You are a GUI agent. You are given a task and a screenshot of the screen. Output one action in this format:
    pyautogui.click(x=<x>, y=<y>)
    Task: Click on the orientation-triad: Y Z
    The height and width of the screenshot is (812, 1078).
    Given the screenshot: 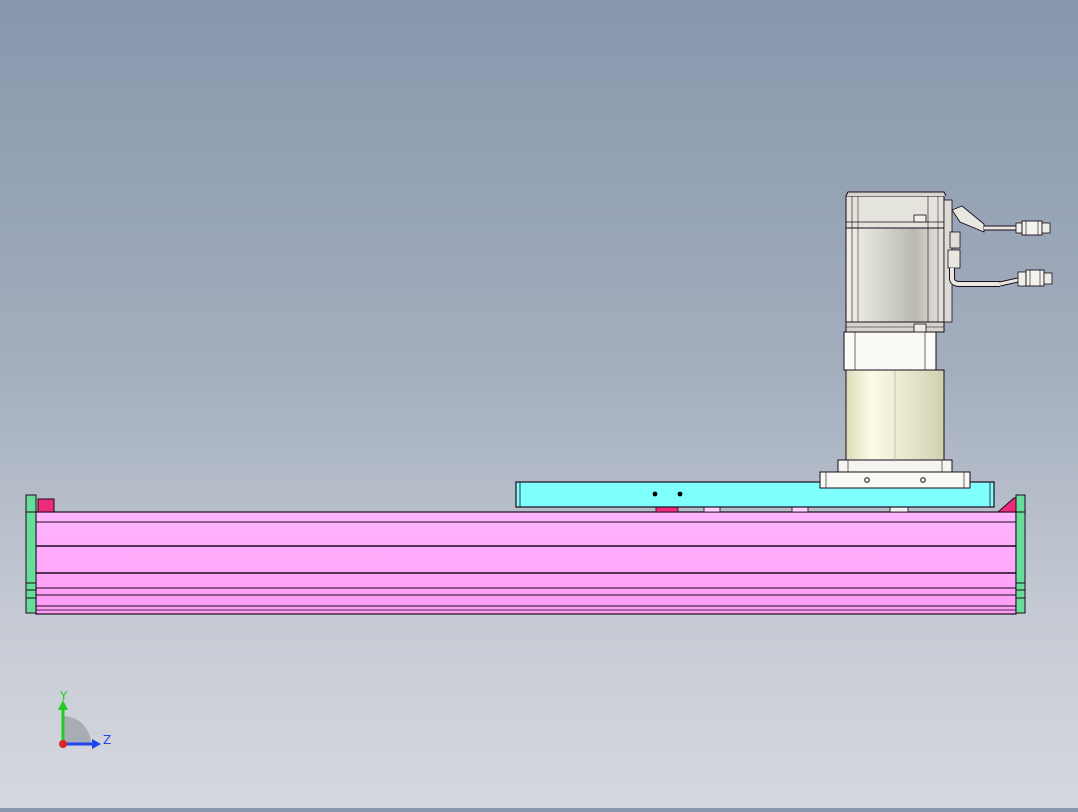 What is the action you would take?
    pyautogui.click(x=84, y=719)
    